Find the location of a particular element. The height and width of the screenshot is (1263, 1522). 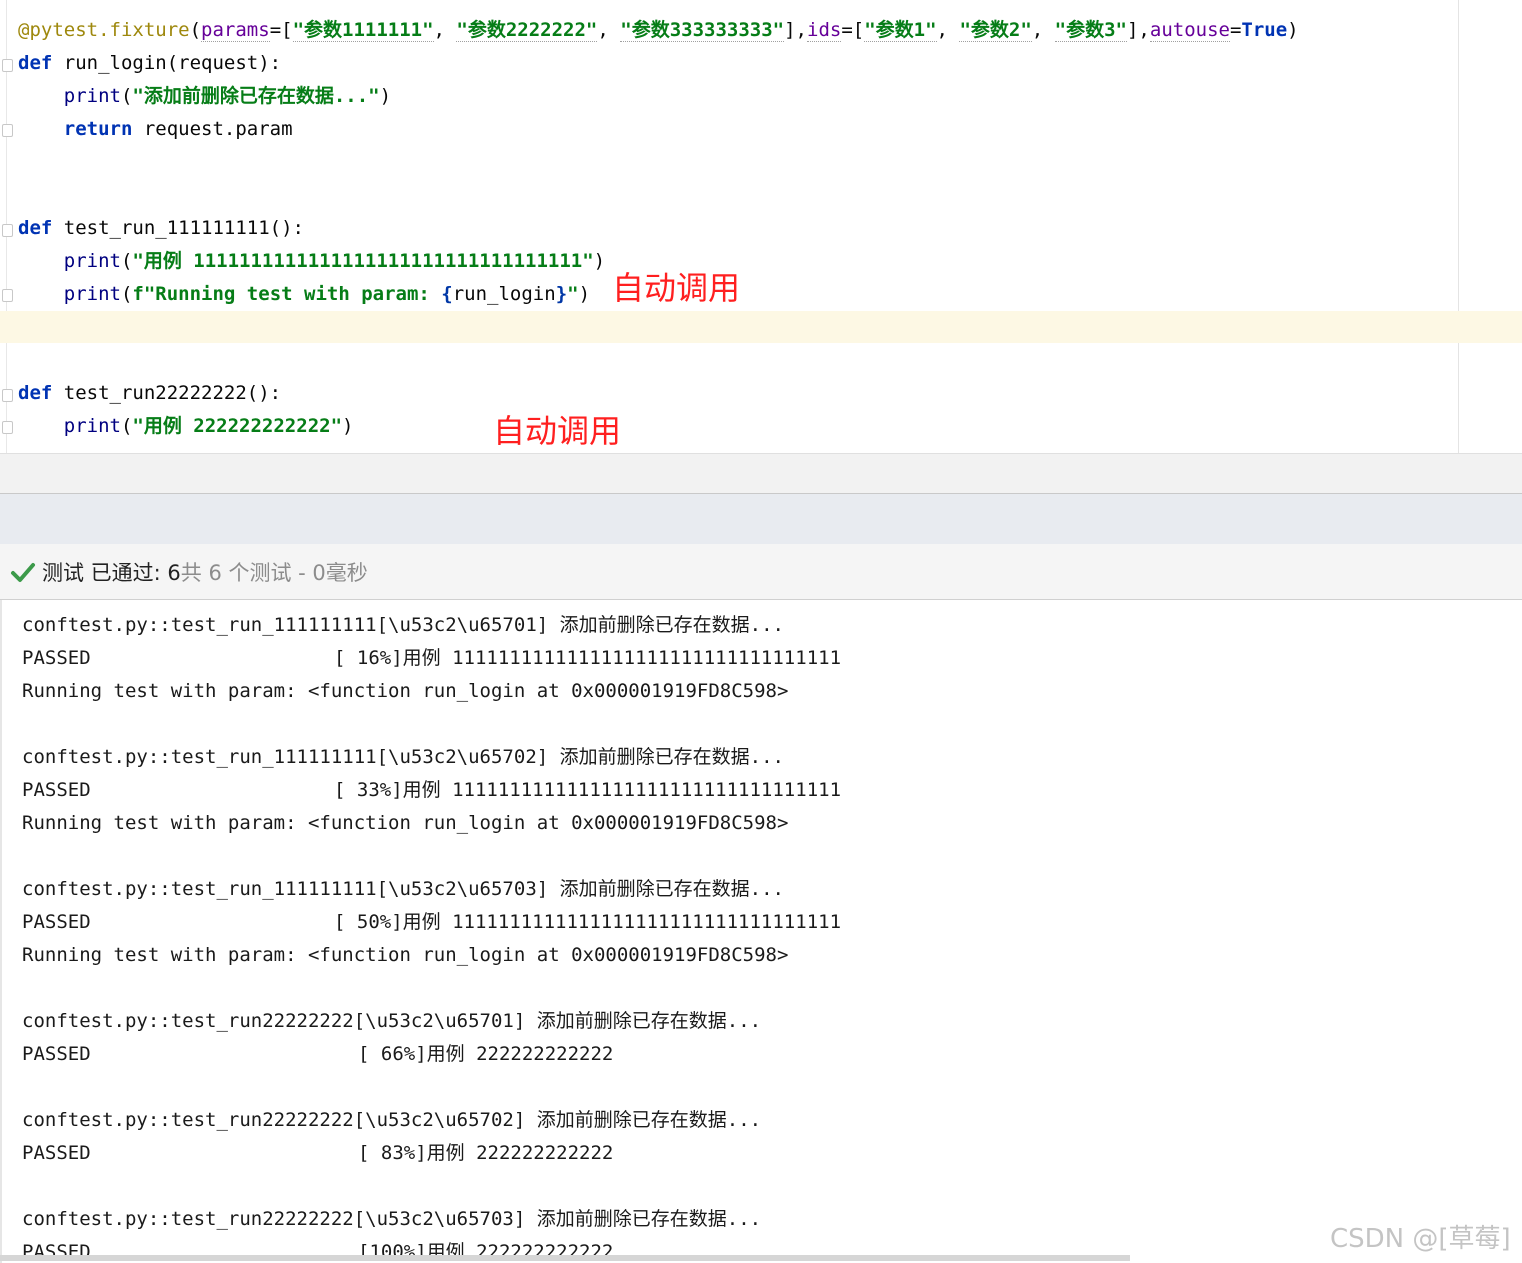

console-passed-line: PASSED[ 66%]用例 222222222222 is located at coordinates (318, 1054).